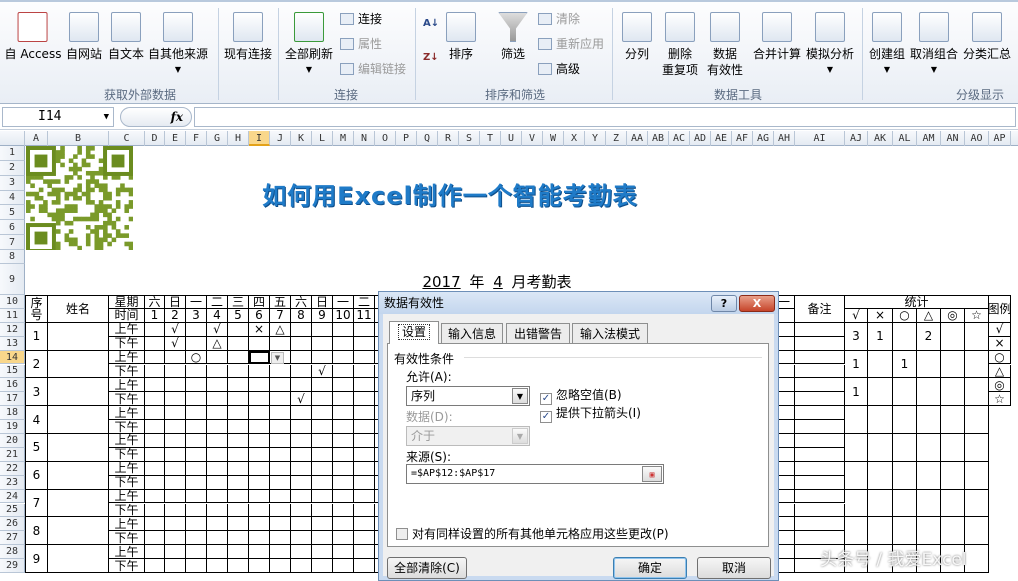  I want to click on cell-L26, so click(322, 524).